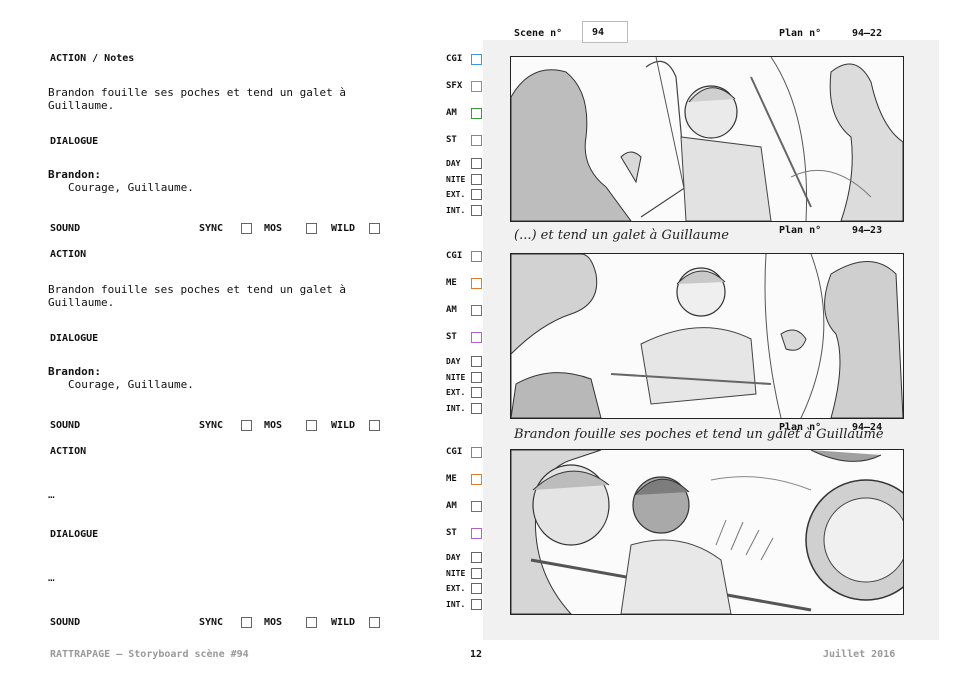 The width and height of the screenshot is (954, 674). What do you see at coordinates (598, 32) in the screenshot?
I see `scene-number-value: 94` at bounding box center [598, 32].